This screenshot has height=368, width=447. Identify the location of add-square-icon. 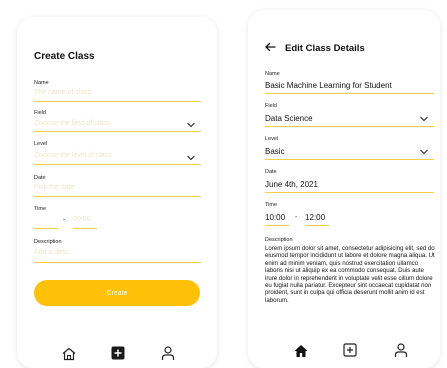
(118, 353).